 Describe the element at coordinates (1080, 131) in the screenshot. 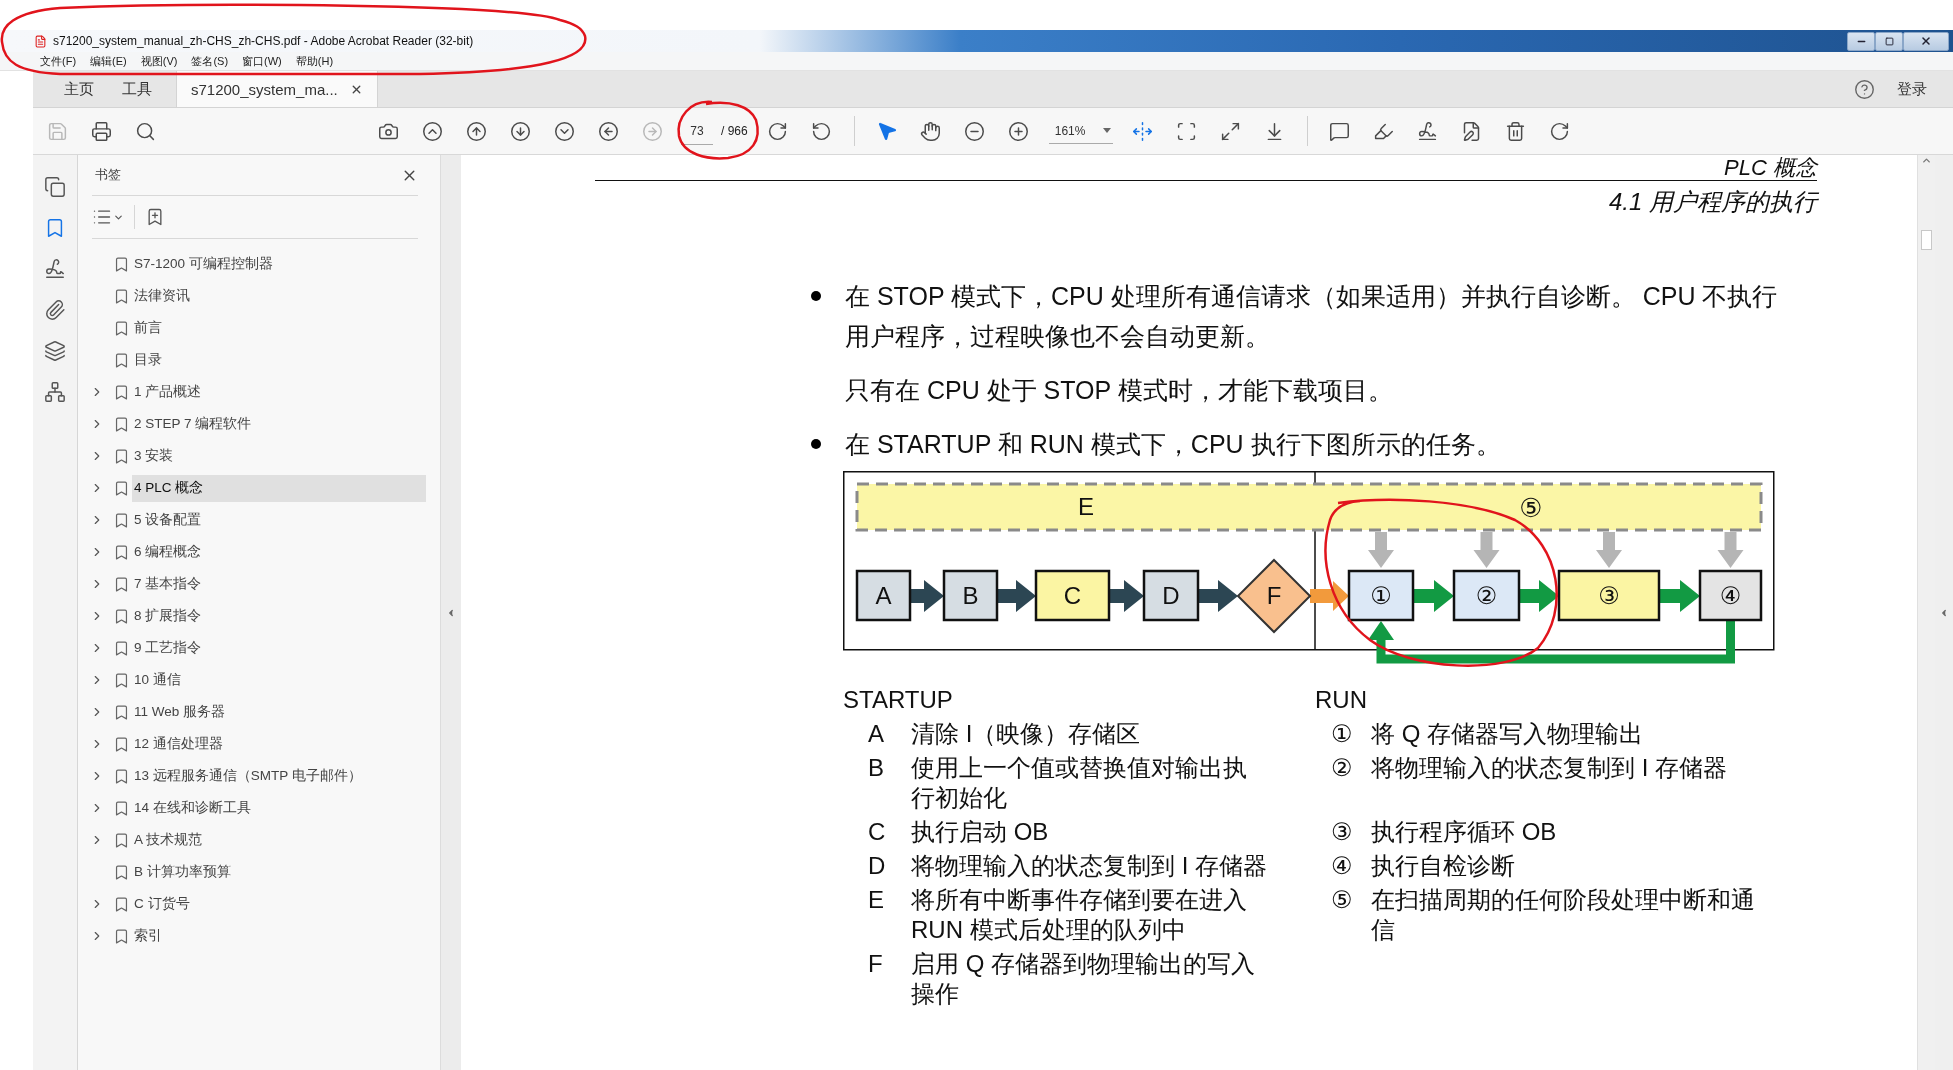

I see `zoom-field: 161%` at that location.